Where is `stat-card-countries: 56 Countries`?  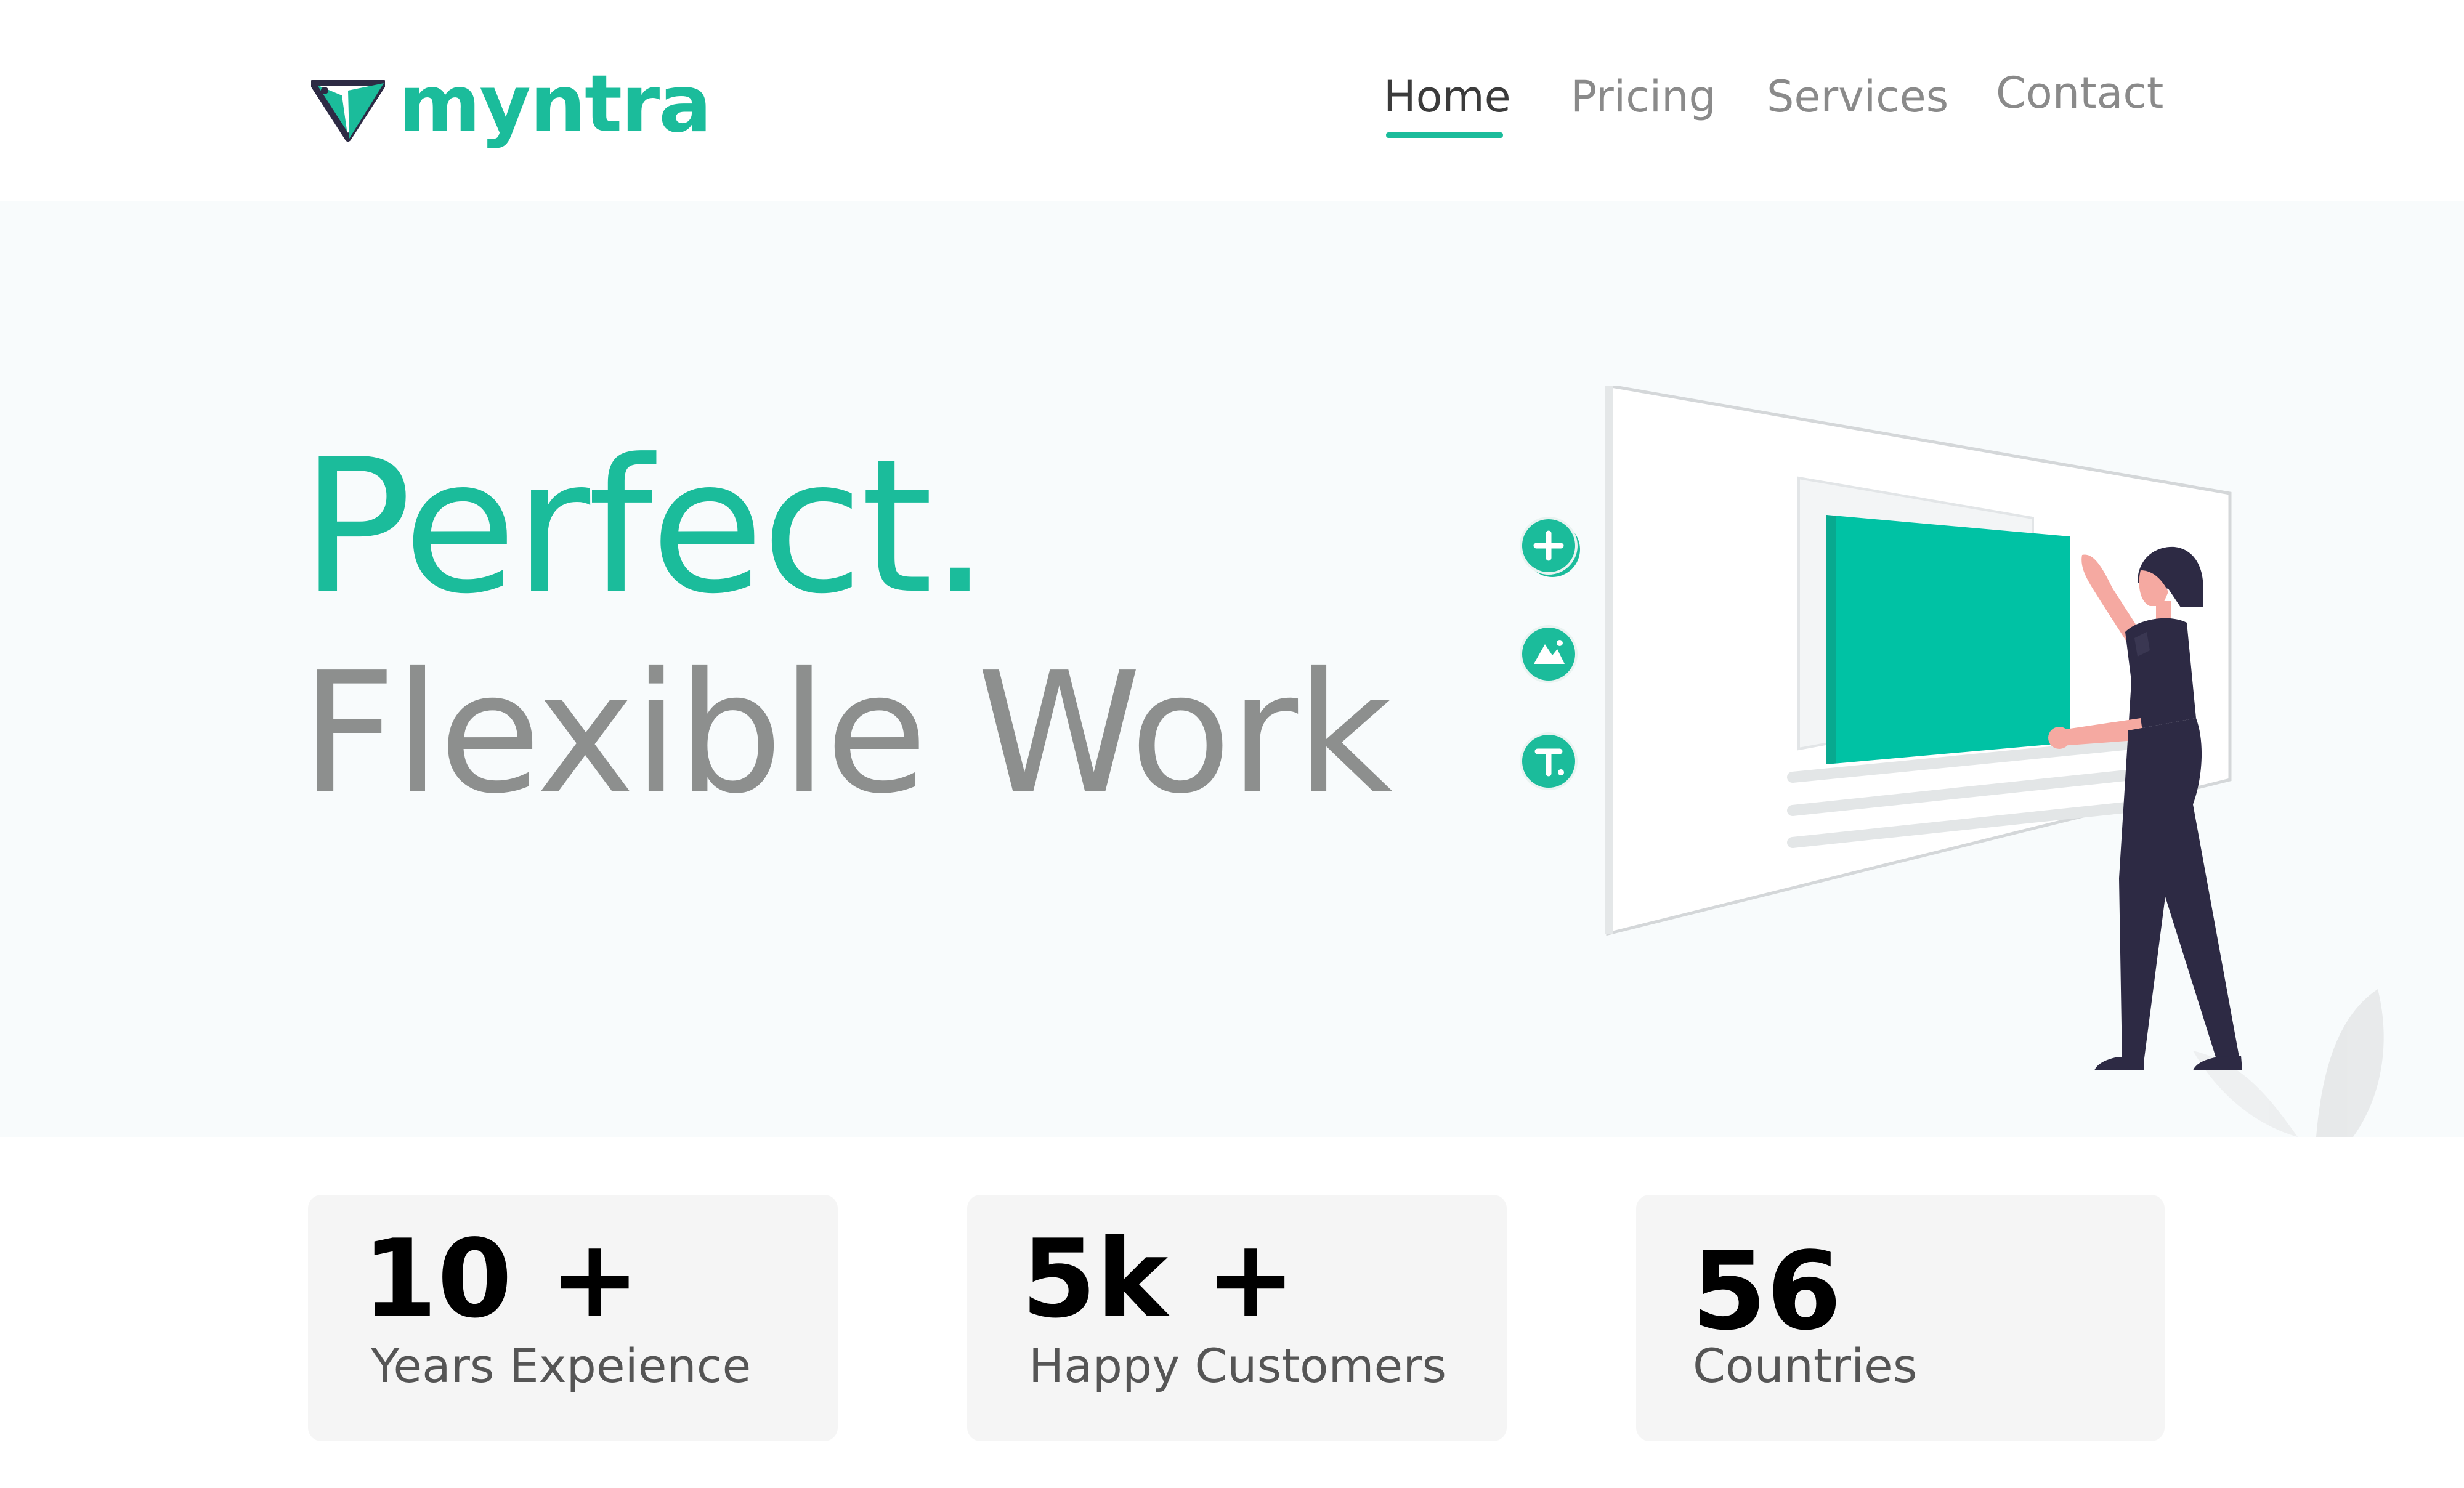
stat-card-countries: 56 Countries is located at coordinates (1900, 1318).